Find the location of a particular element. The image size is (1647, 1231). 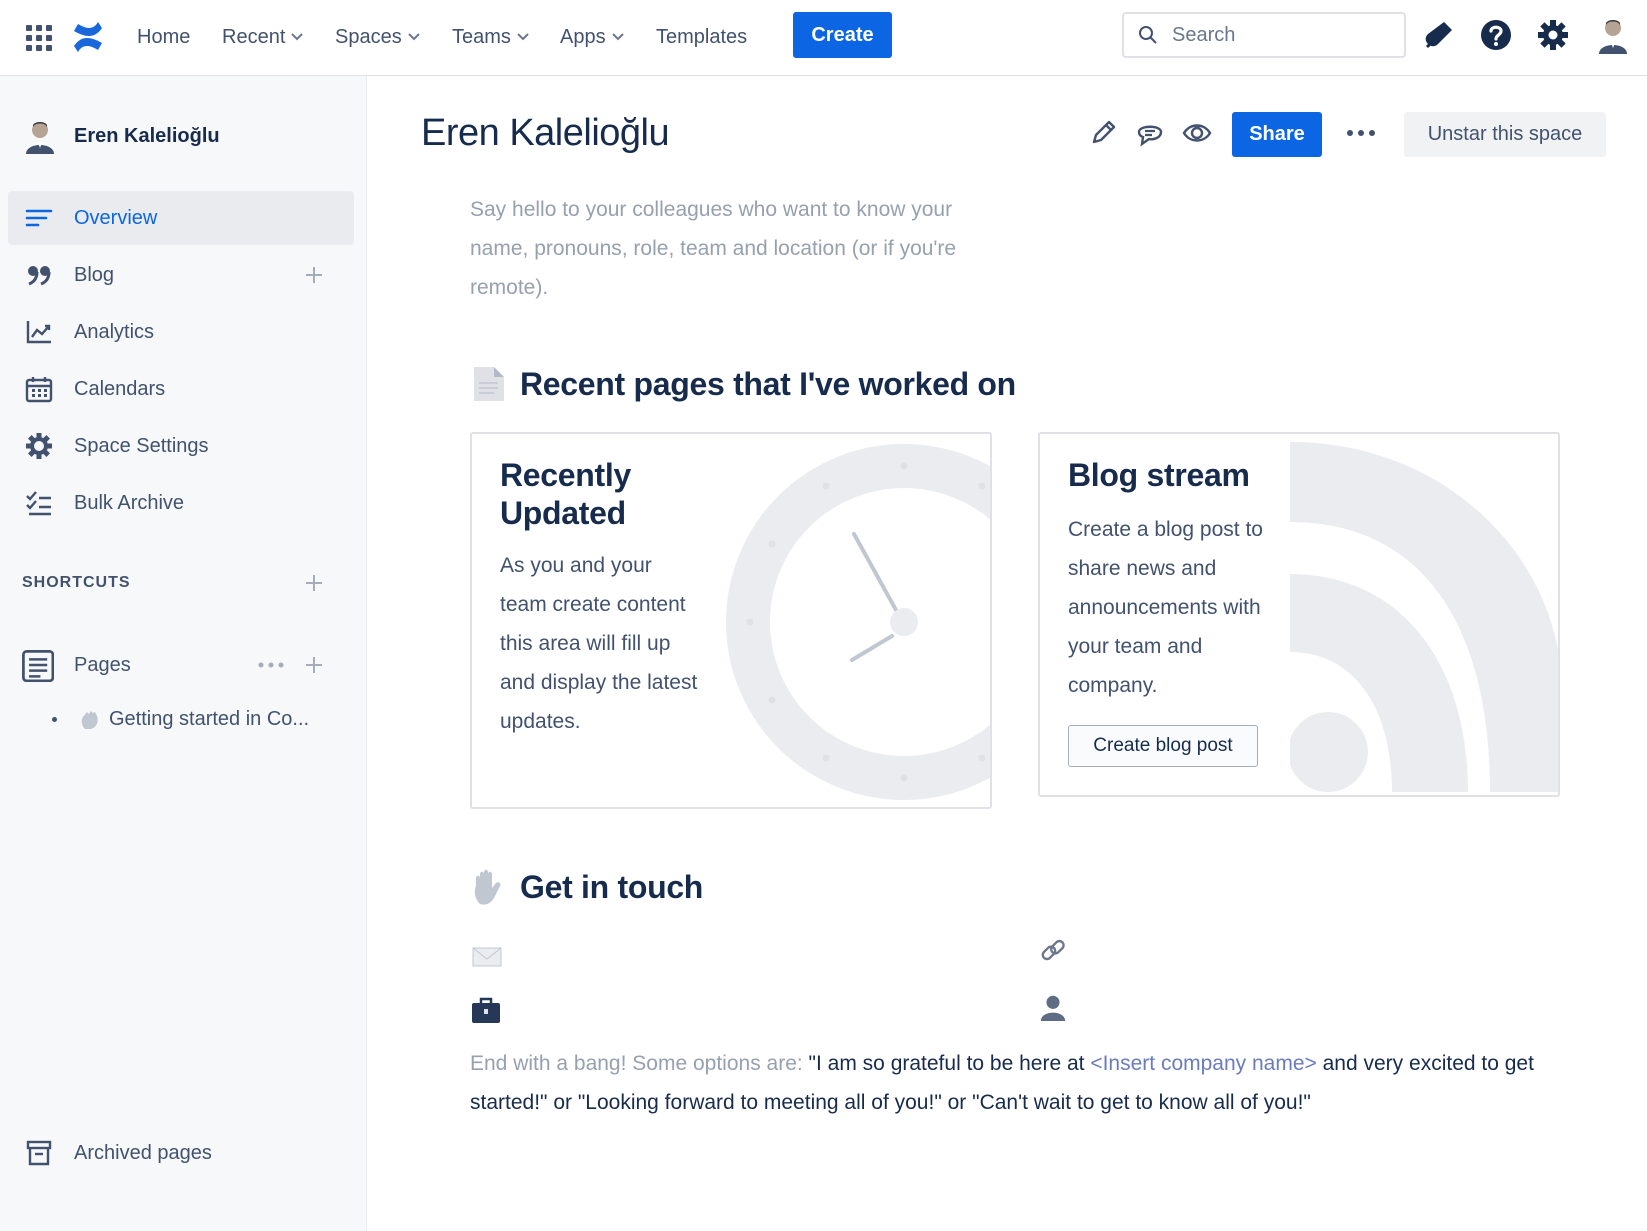

get-in-touch-heading-text: Get in touch is located at coordinates (612, 886).